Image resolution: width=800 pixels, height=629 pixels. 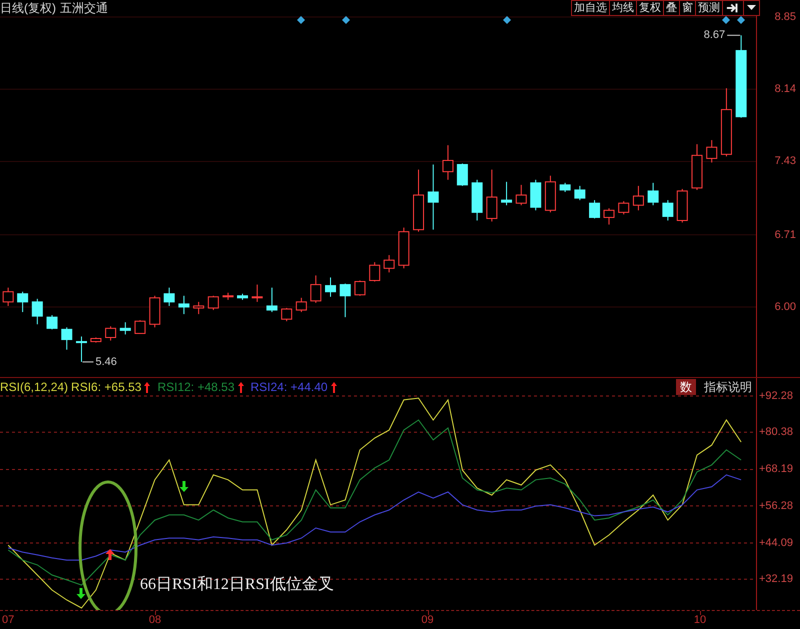 I want to click on stock-name: 五洲交通, so click(x=84, y=8).